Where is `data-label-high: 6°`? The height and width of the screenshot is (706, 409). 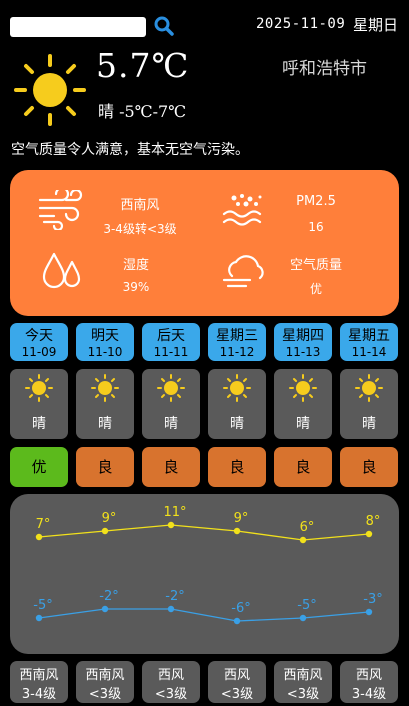
data-label-high: 6° is located at coordinates (307, 527).